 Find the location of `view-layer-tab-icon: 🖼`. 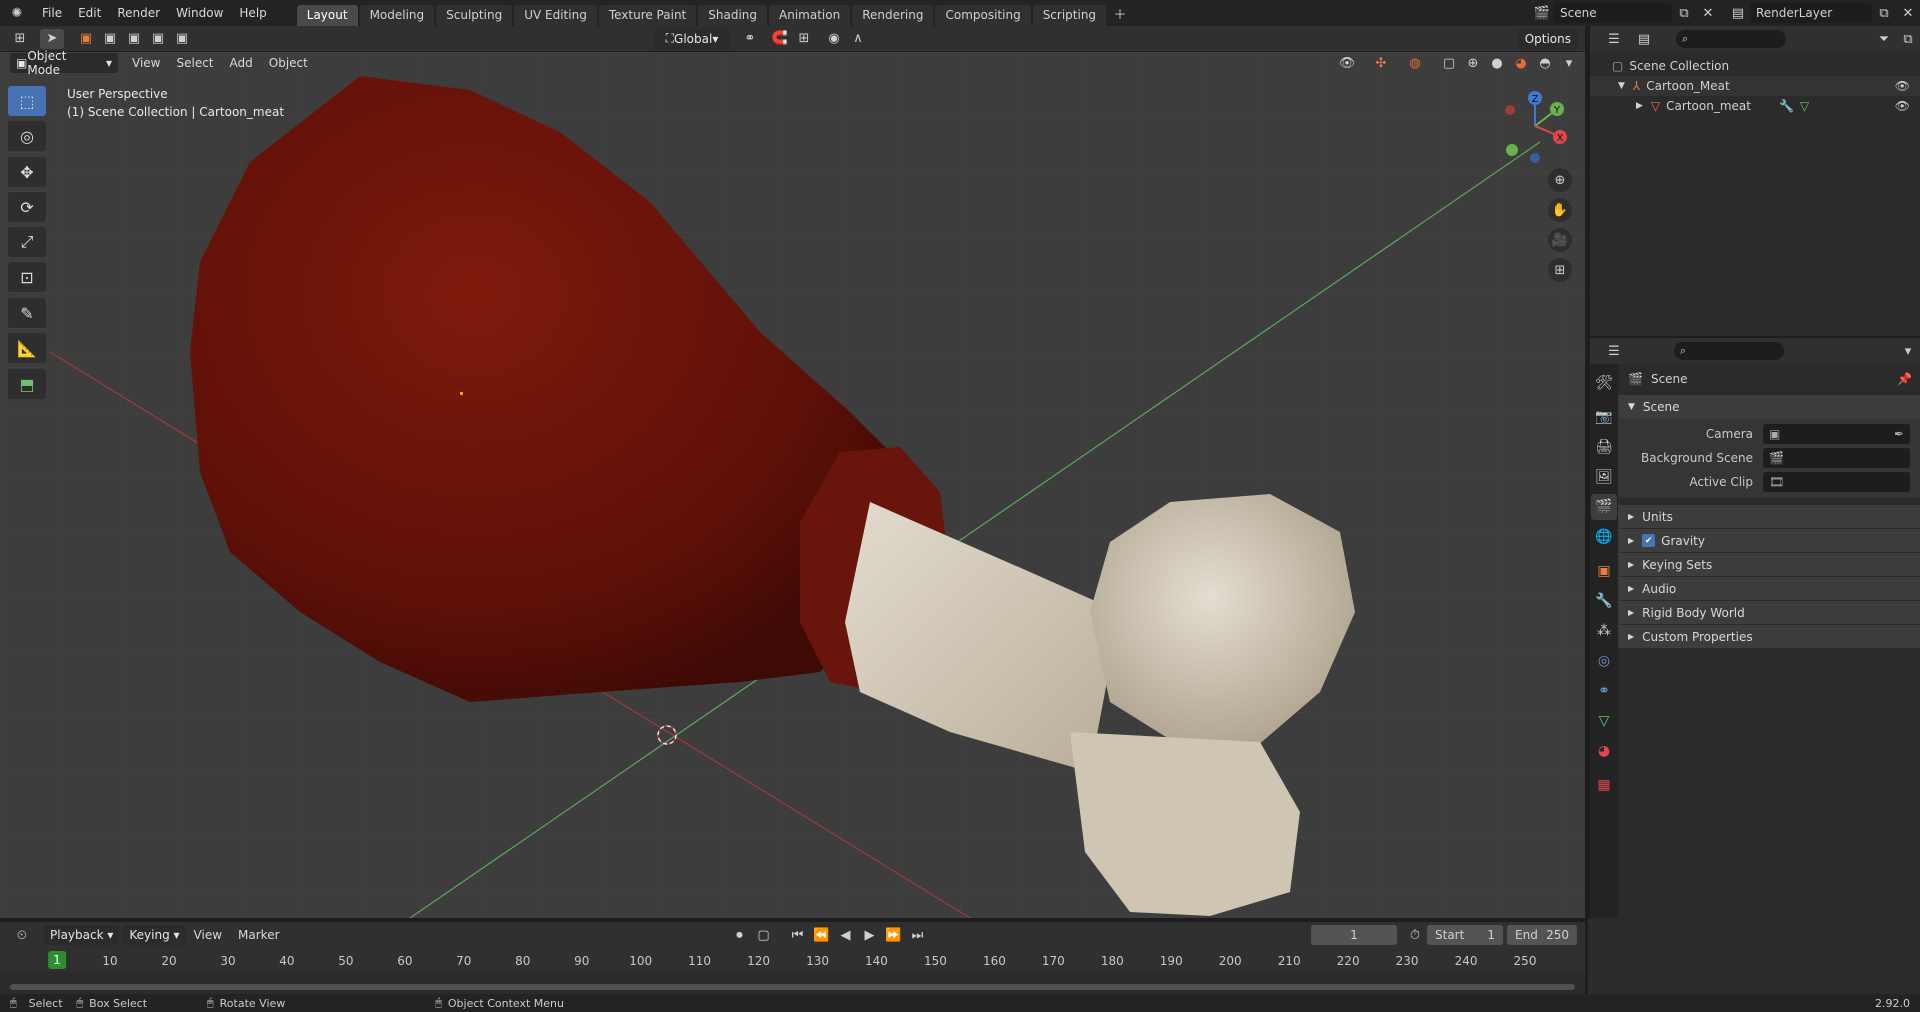

view-layer-tab-icon: 🖼 is located at coordinates (1604, 477).